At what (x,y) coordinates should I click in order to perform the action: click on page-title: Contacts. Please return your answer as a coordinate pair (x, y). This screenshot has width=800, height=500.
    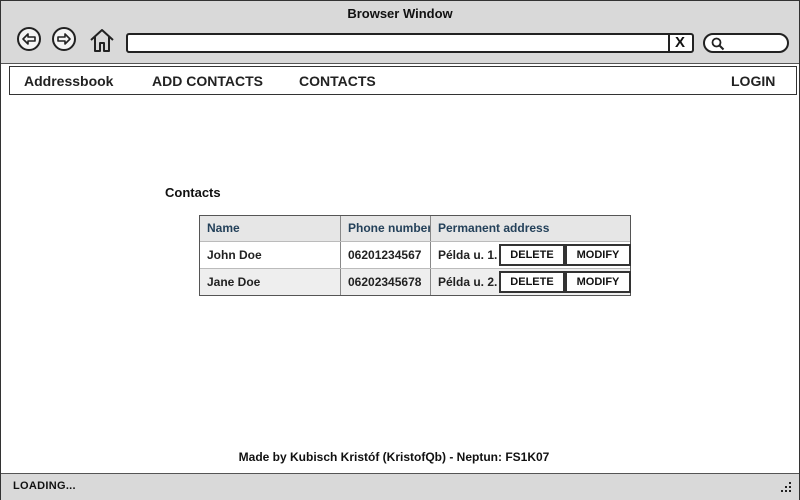
    Looking at the image, I should click on (193, 192).